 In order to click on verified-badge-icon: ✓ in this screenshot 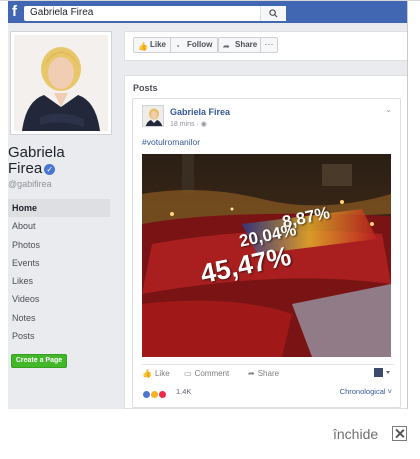, I will do `click(50, 169)`.